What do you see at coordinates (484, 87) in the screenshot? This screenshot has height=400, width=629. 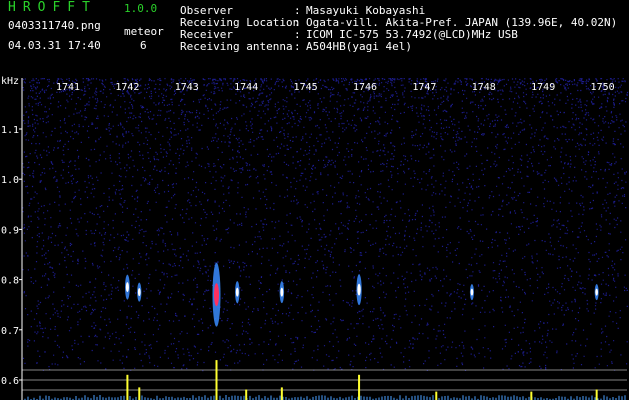 I see `x-tick-label: 1748` at bounding box center [484, 87].